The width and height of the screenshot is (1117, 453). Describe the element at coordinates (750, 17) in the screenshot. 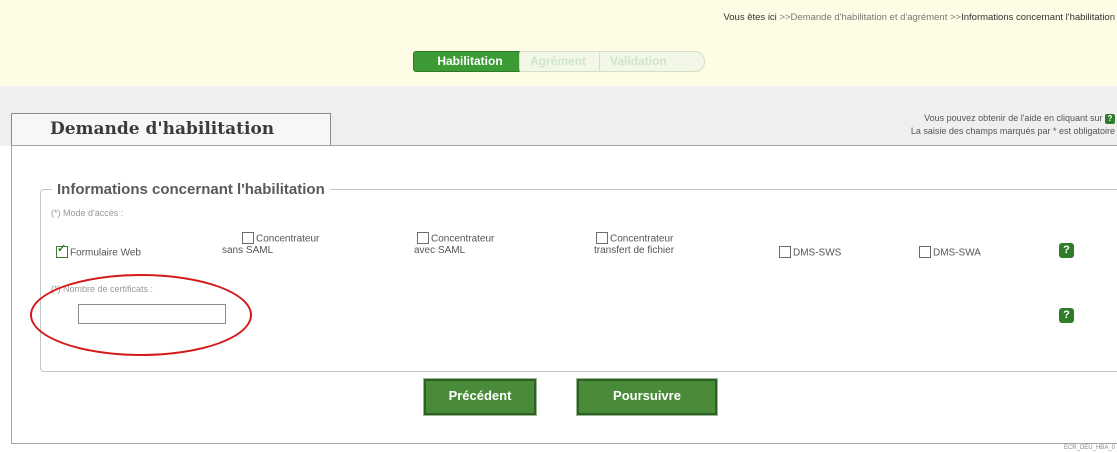

I see `breadcrumb-lead: Vous êtes ici` at that location.